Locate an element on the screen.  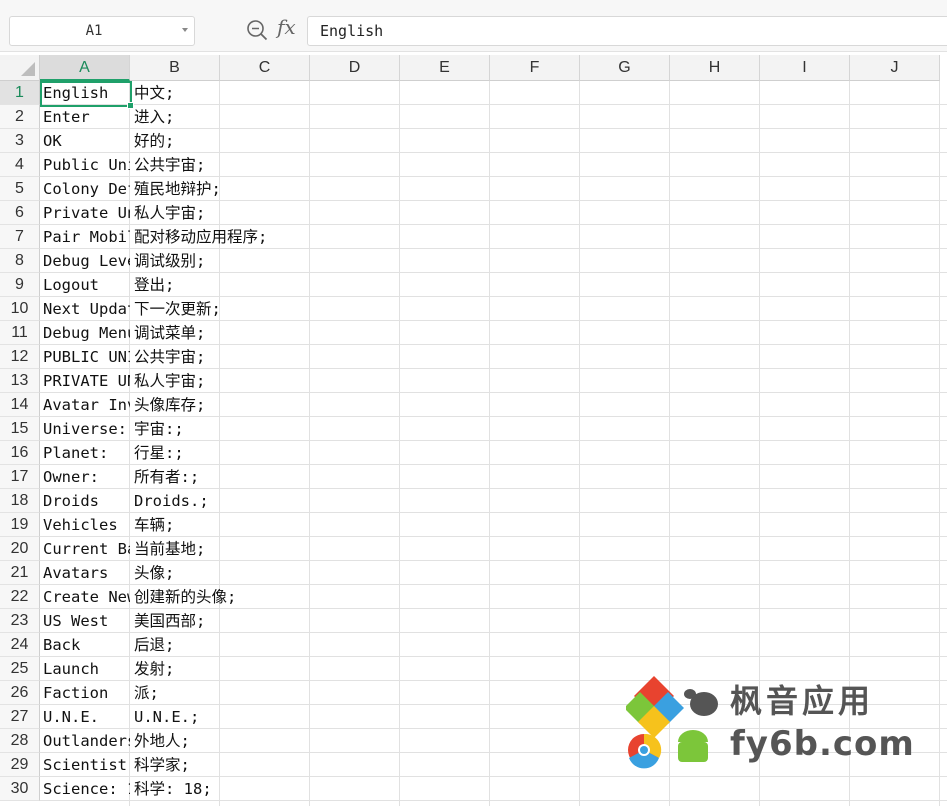
cell-b19: 车辆; is located at coordinates (152, 525).